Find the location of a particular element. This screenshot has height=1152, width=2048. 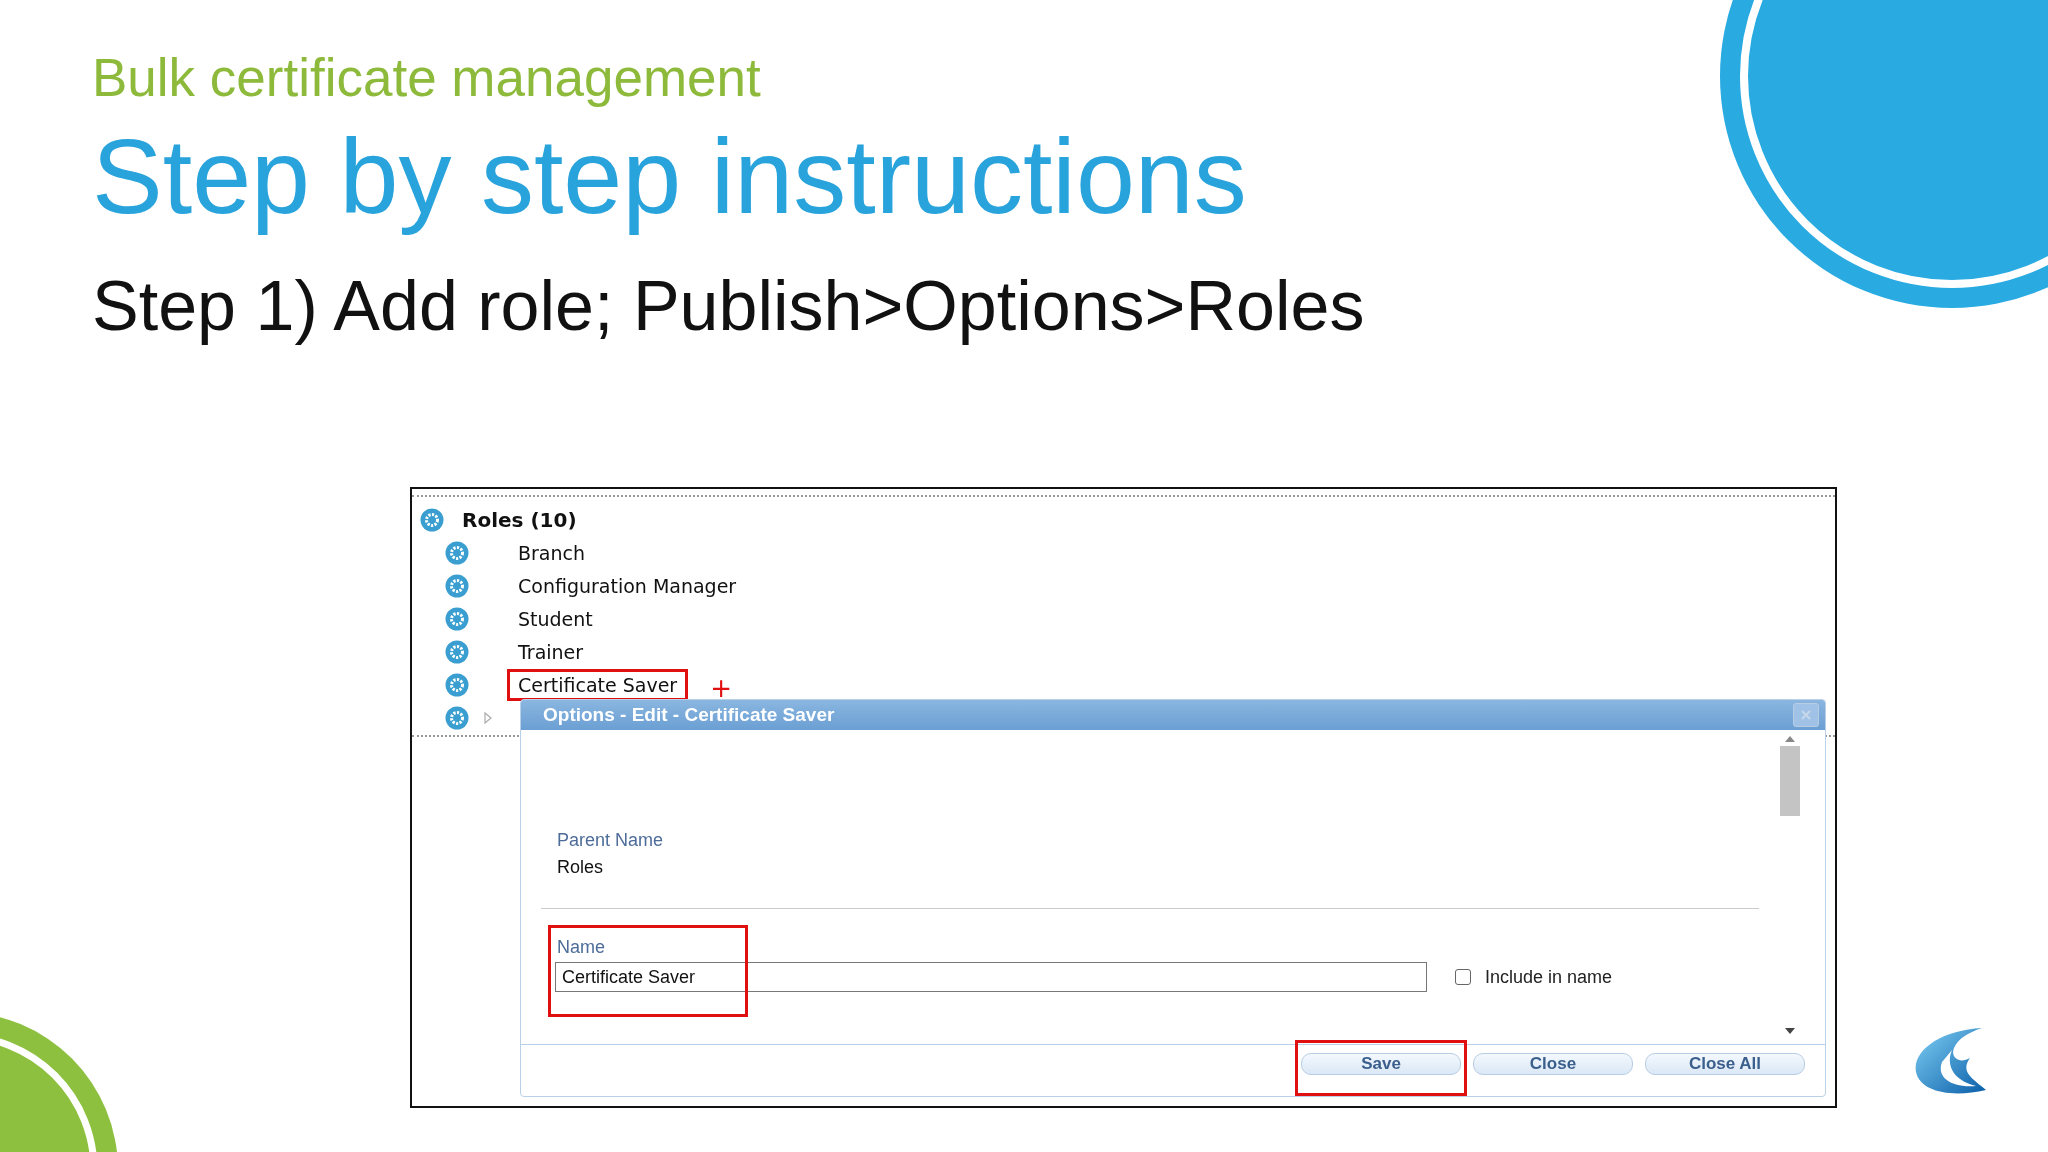

close-button is located at coordinates (1806, 715).